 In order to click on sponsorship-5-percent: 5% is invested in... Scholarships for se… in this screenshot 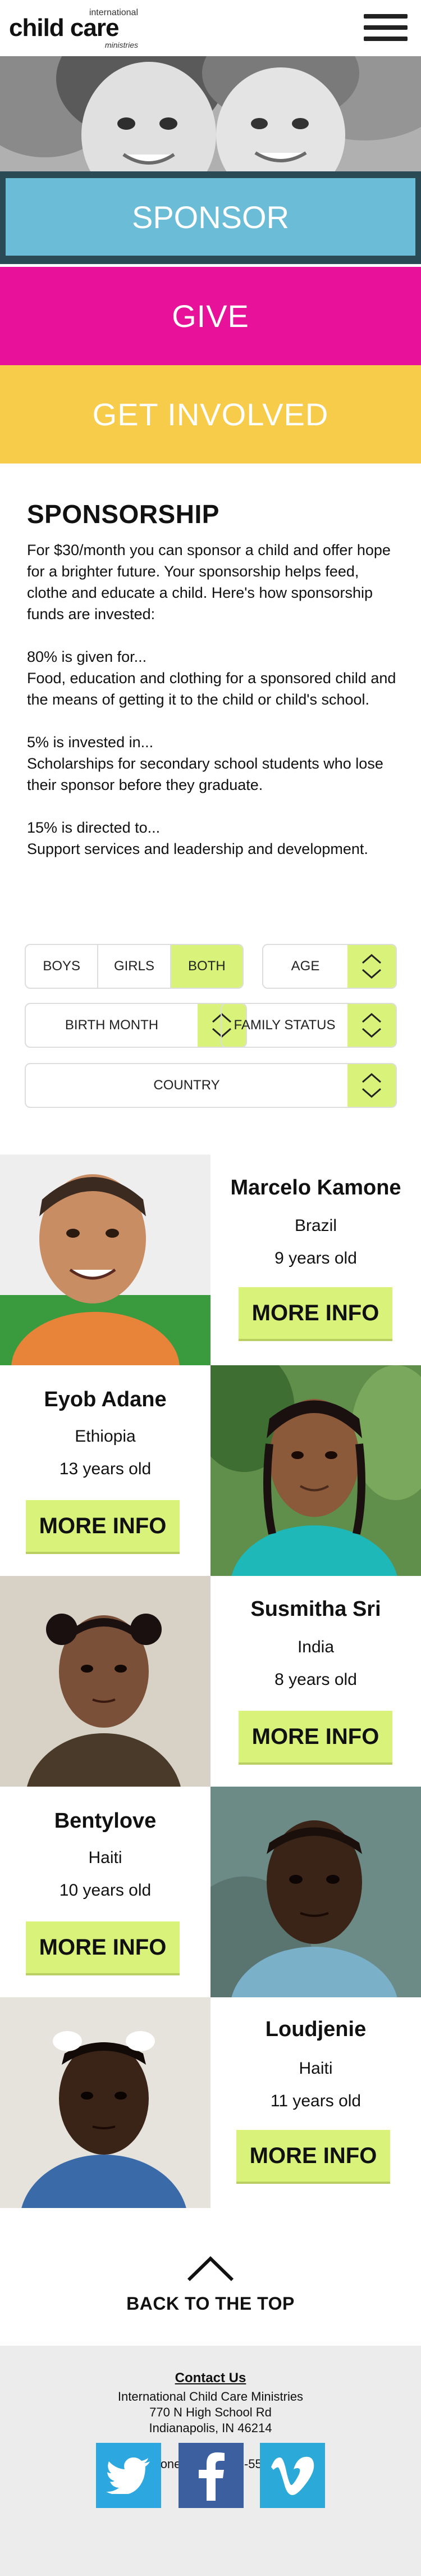, I will do `click(215, 764)`.